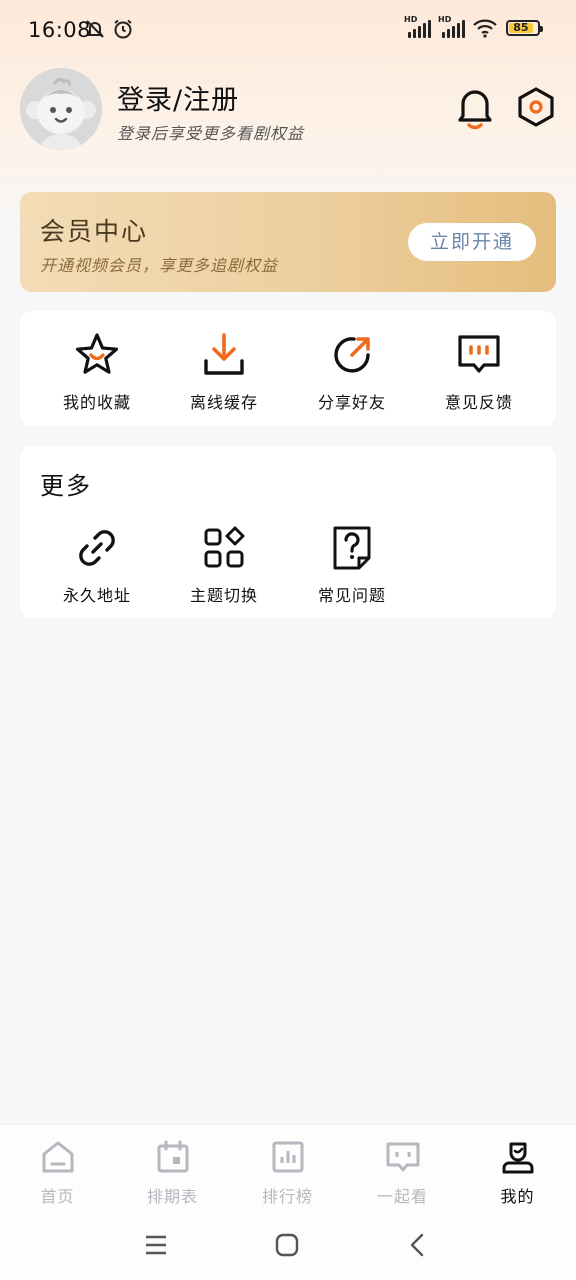 This screenshot has height=1280, width=576. What do you see at coordinates (159, 265) in the screenshot?
I see `vip-subtitle: 开通视频会员，享更多追剧权益` at bounding box center [159, 265].